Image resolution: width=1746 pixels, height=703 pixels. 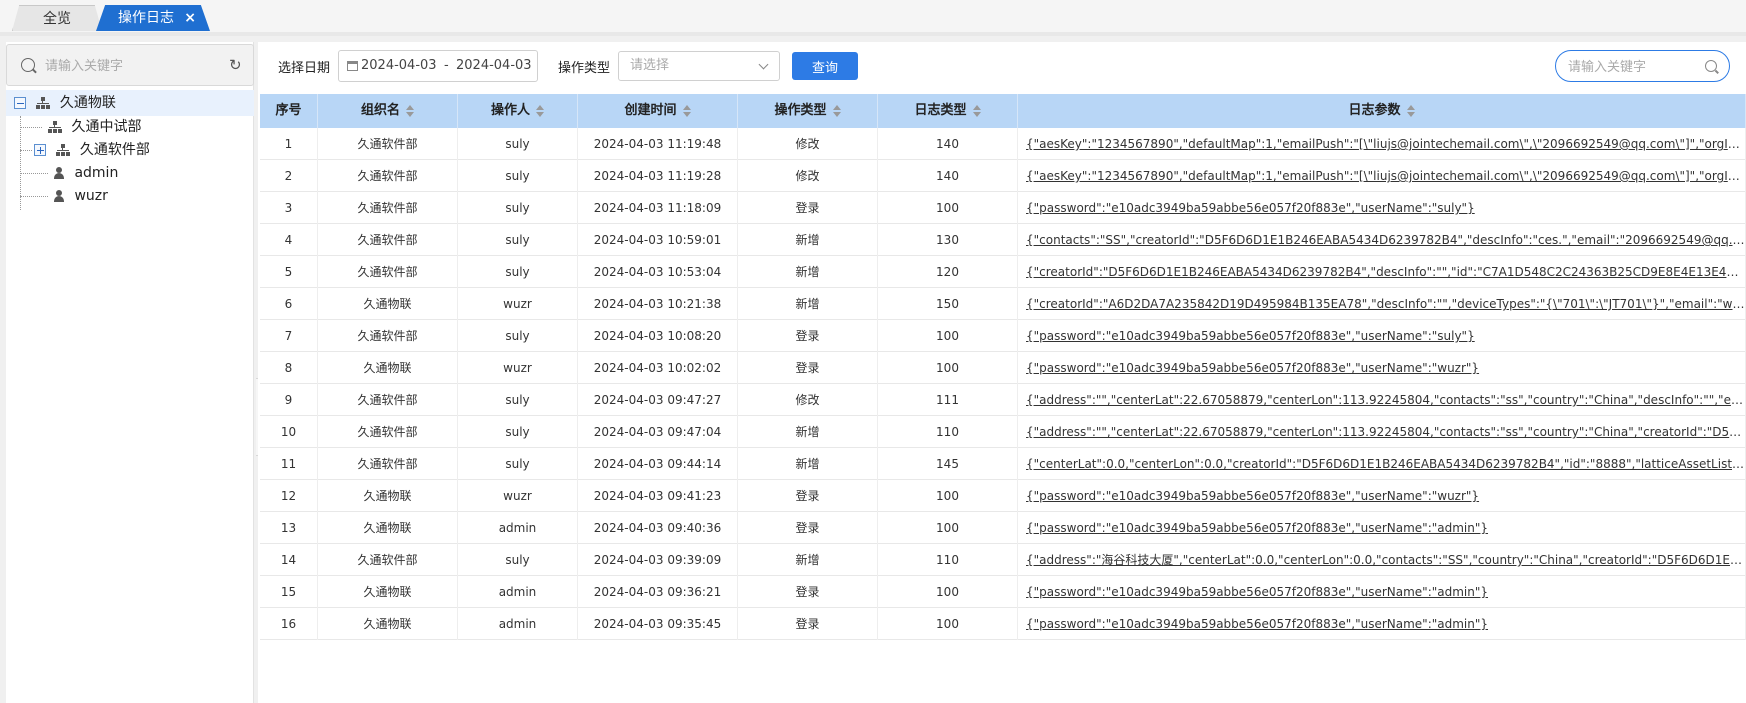 I want to click on tab-operation-log: 操作日志 ×, so click(x=153, y=18).